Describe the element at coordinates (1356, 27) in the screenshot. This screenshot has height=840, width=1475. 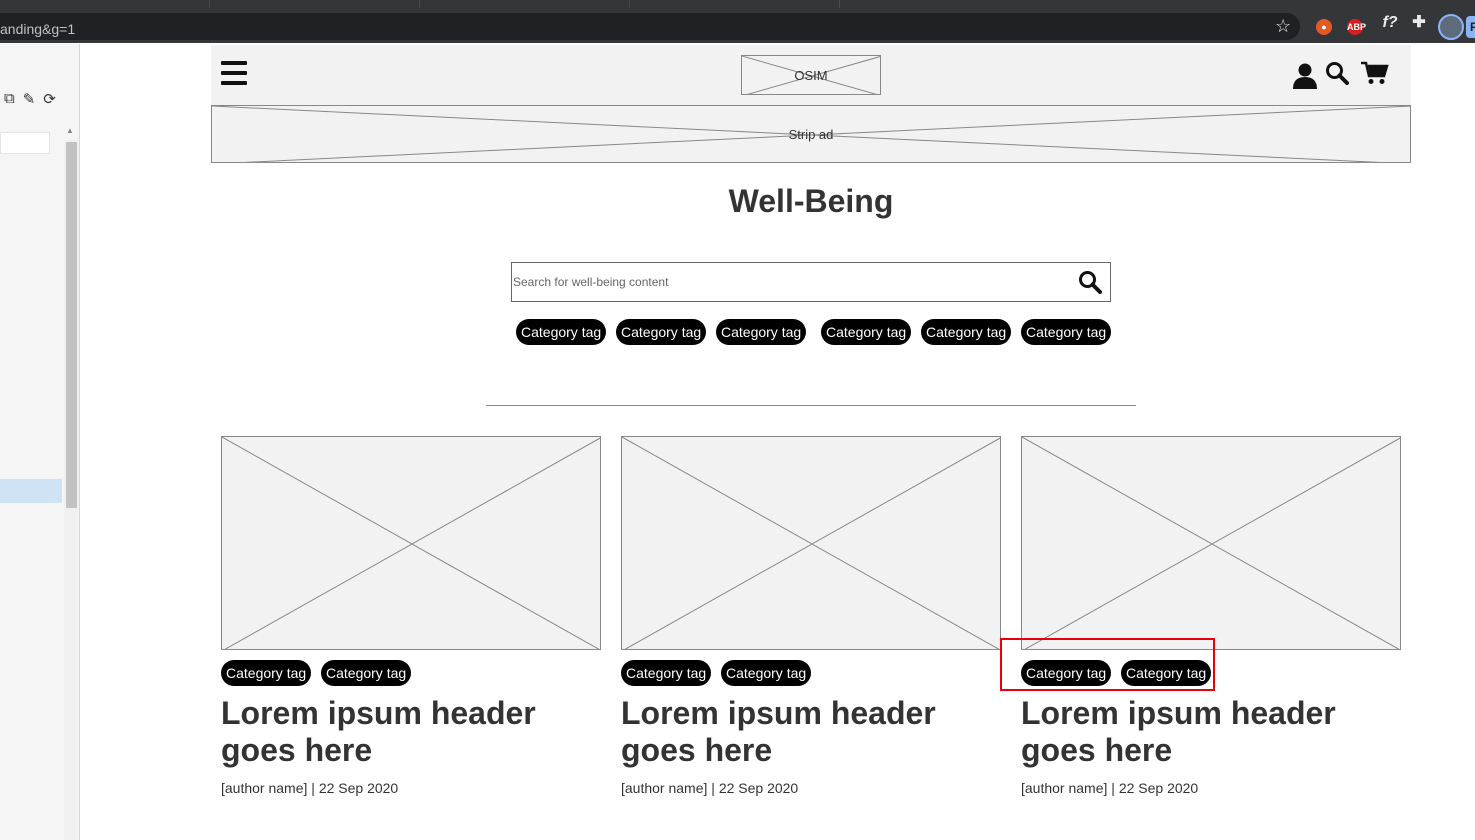
I see `adblock-plus-icon: ABP` at that location.